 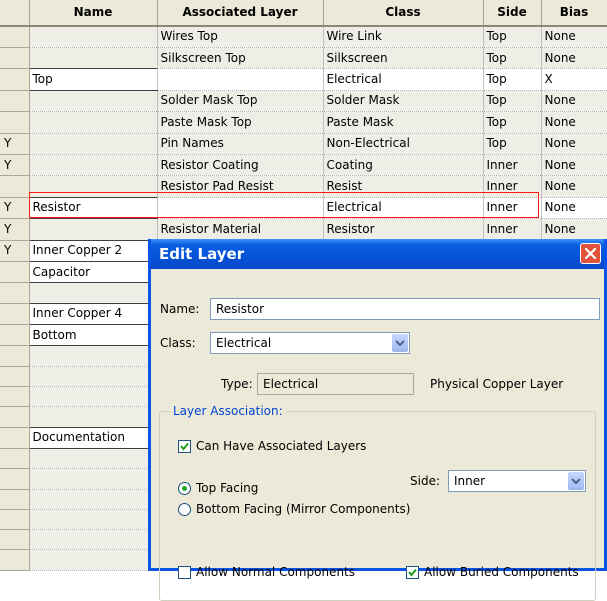 I want to click on side-dropdown-button, so click(x=576, y=481).